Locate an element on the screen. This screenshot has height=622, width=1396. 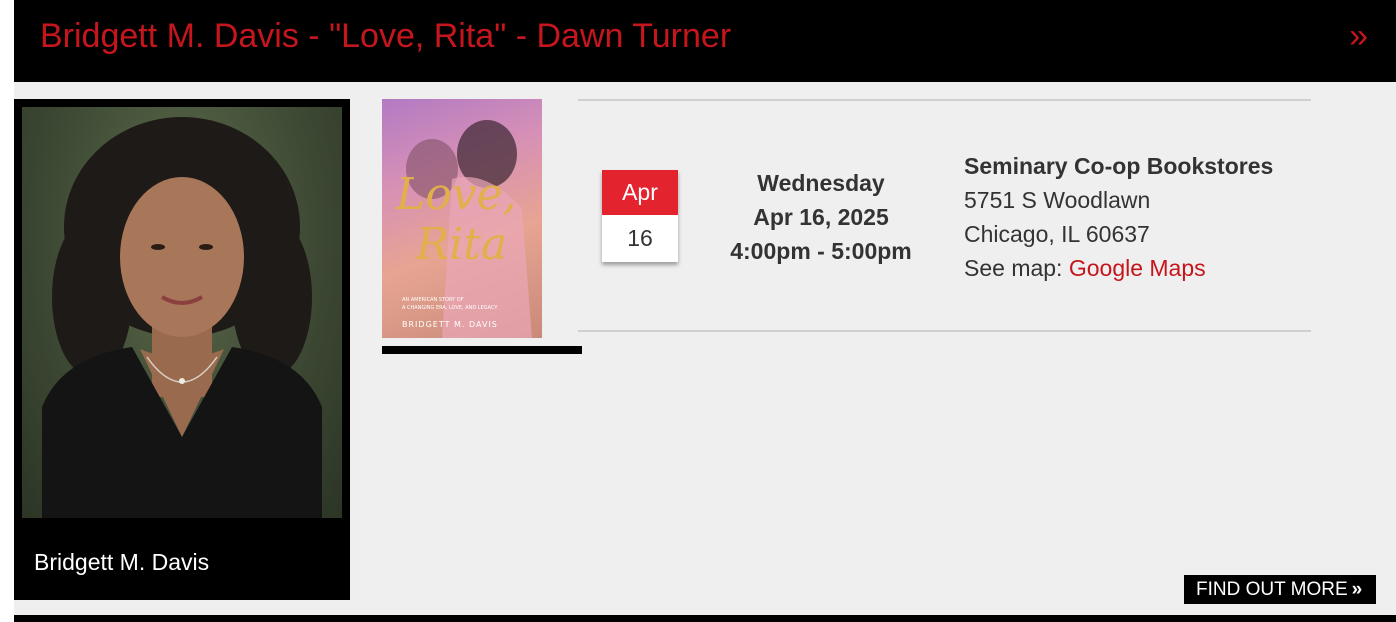
calendar-month: Apr is located at coordinates (640, 192).